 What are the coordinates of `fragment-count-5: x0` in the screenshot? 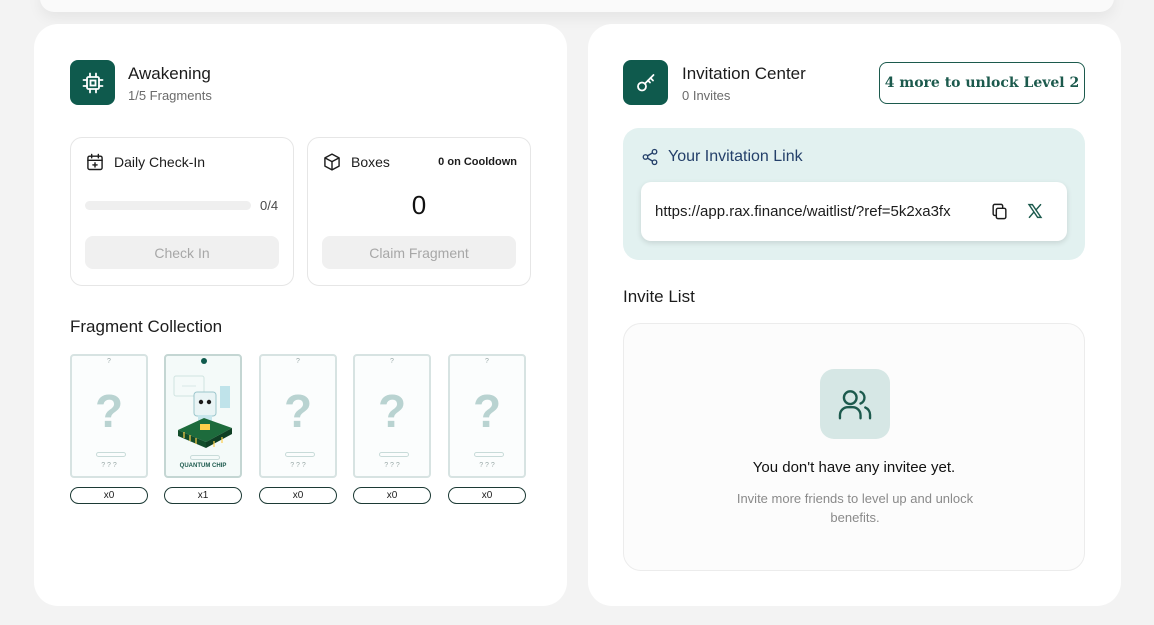 It's located at (487, 495).